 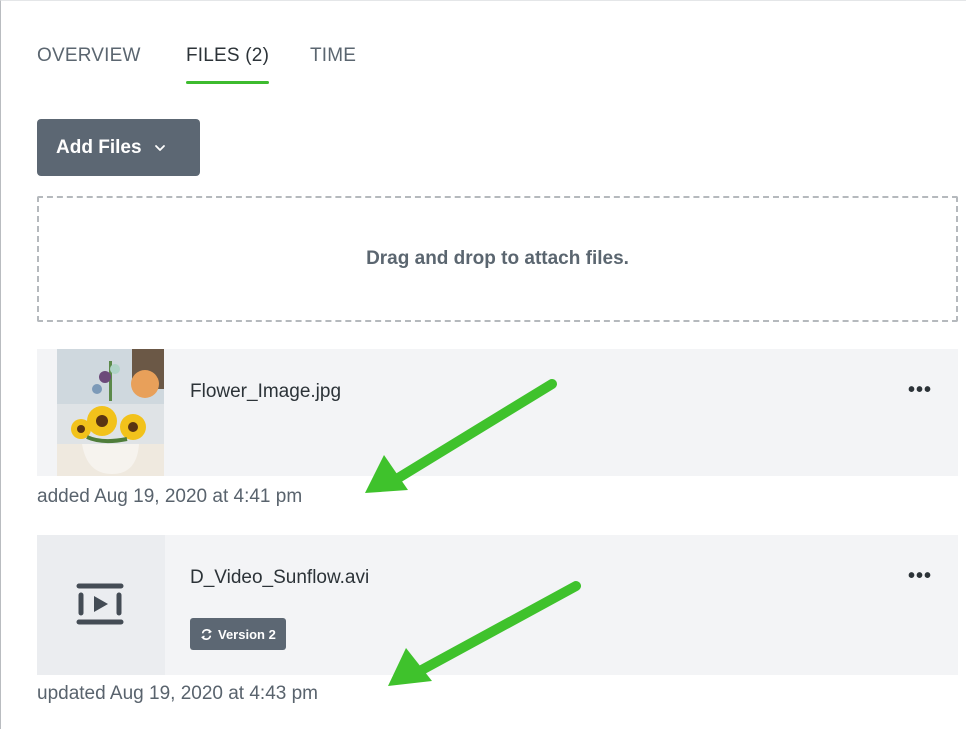 I want to click on version-badge: Version 2, so click(x=238, y=634).